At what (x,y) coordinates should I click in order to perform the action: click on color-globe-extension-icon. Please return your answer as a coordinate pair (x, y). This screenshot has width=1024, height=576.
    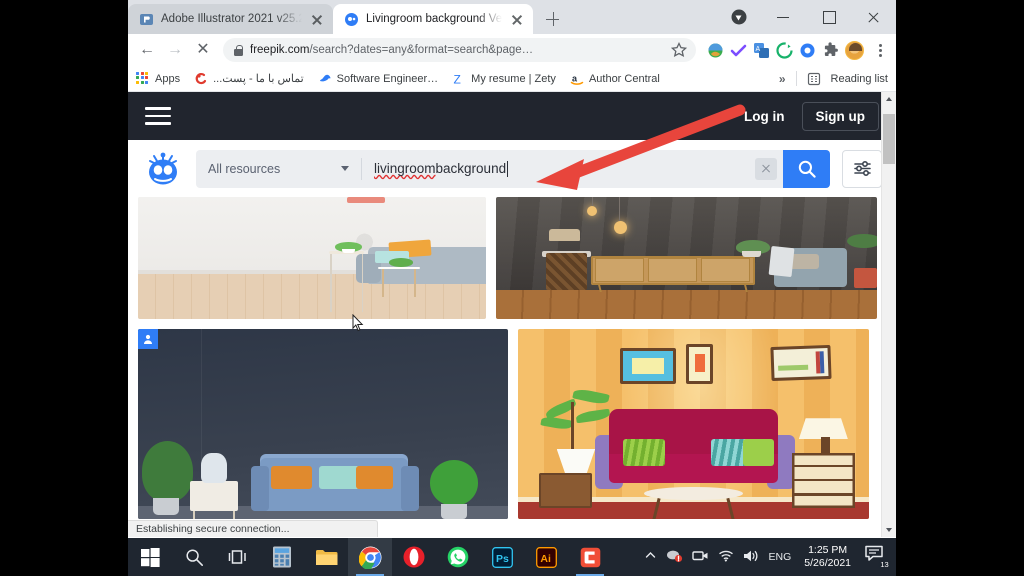
    Looking at the image, I should click on (715, 50).